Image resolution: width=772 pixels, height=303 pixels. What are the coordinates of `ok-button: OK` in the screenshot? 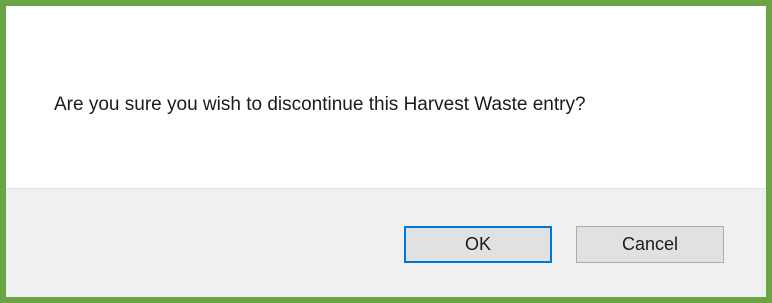 It's located at (478, 244).